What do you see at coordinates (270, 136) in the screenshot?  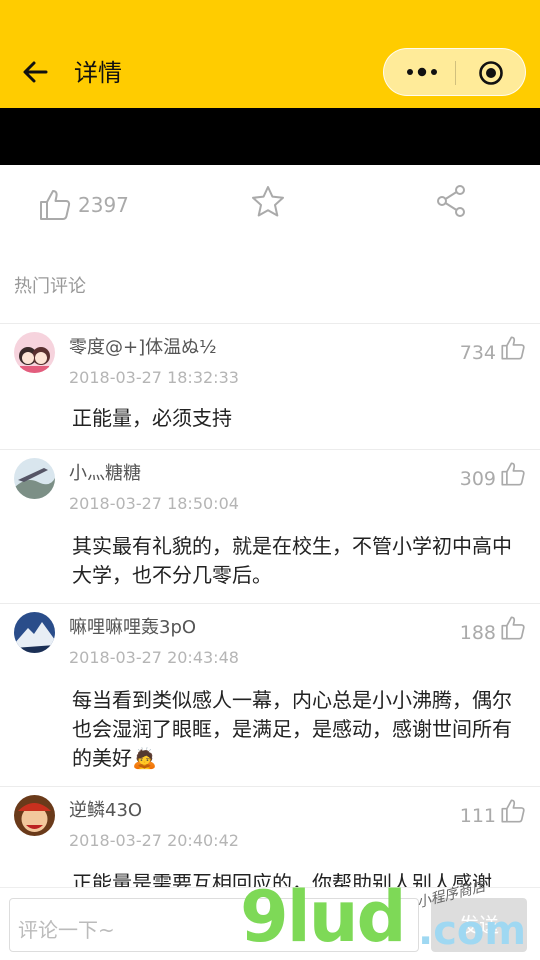 I see `media-banner` at bounding box center [270, 136].